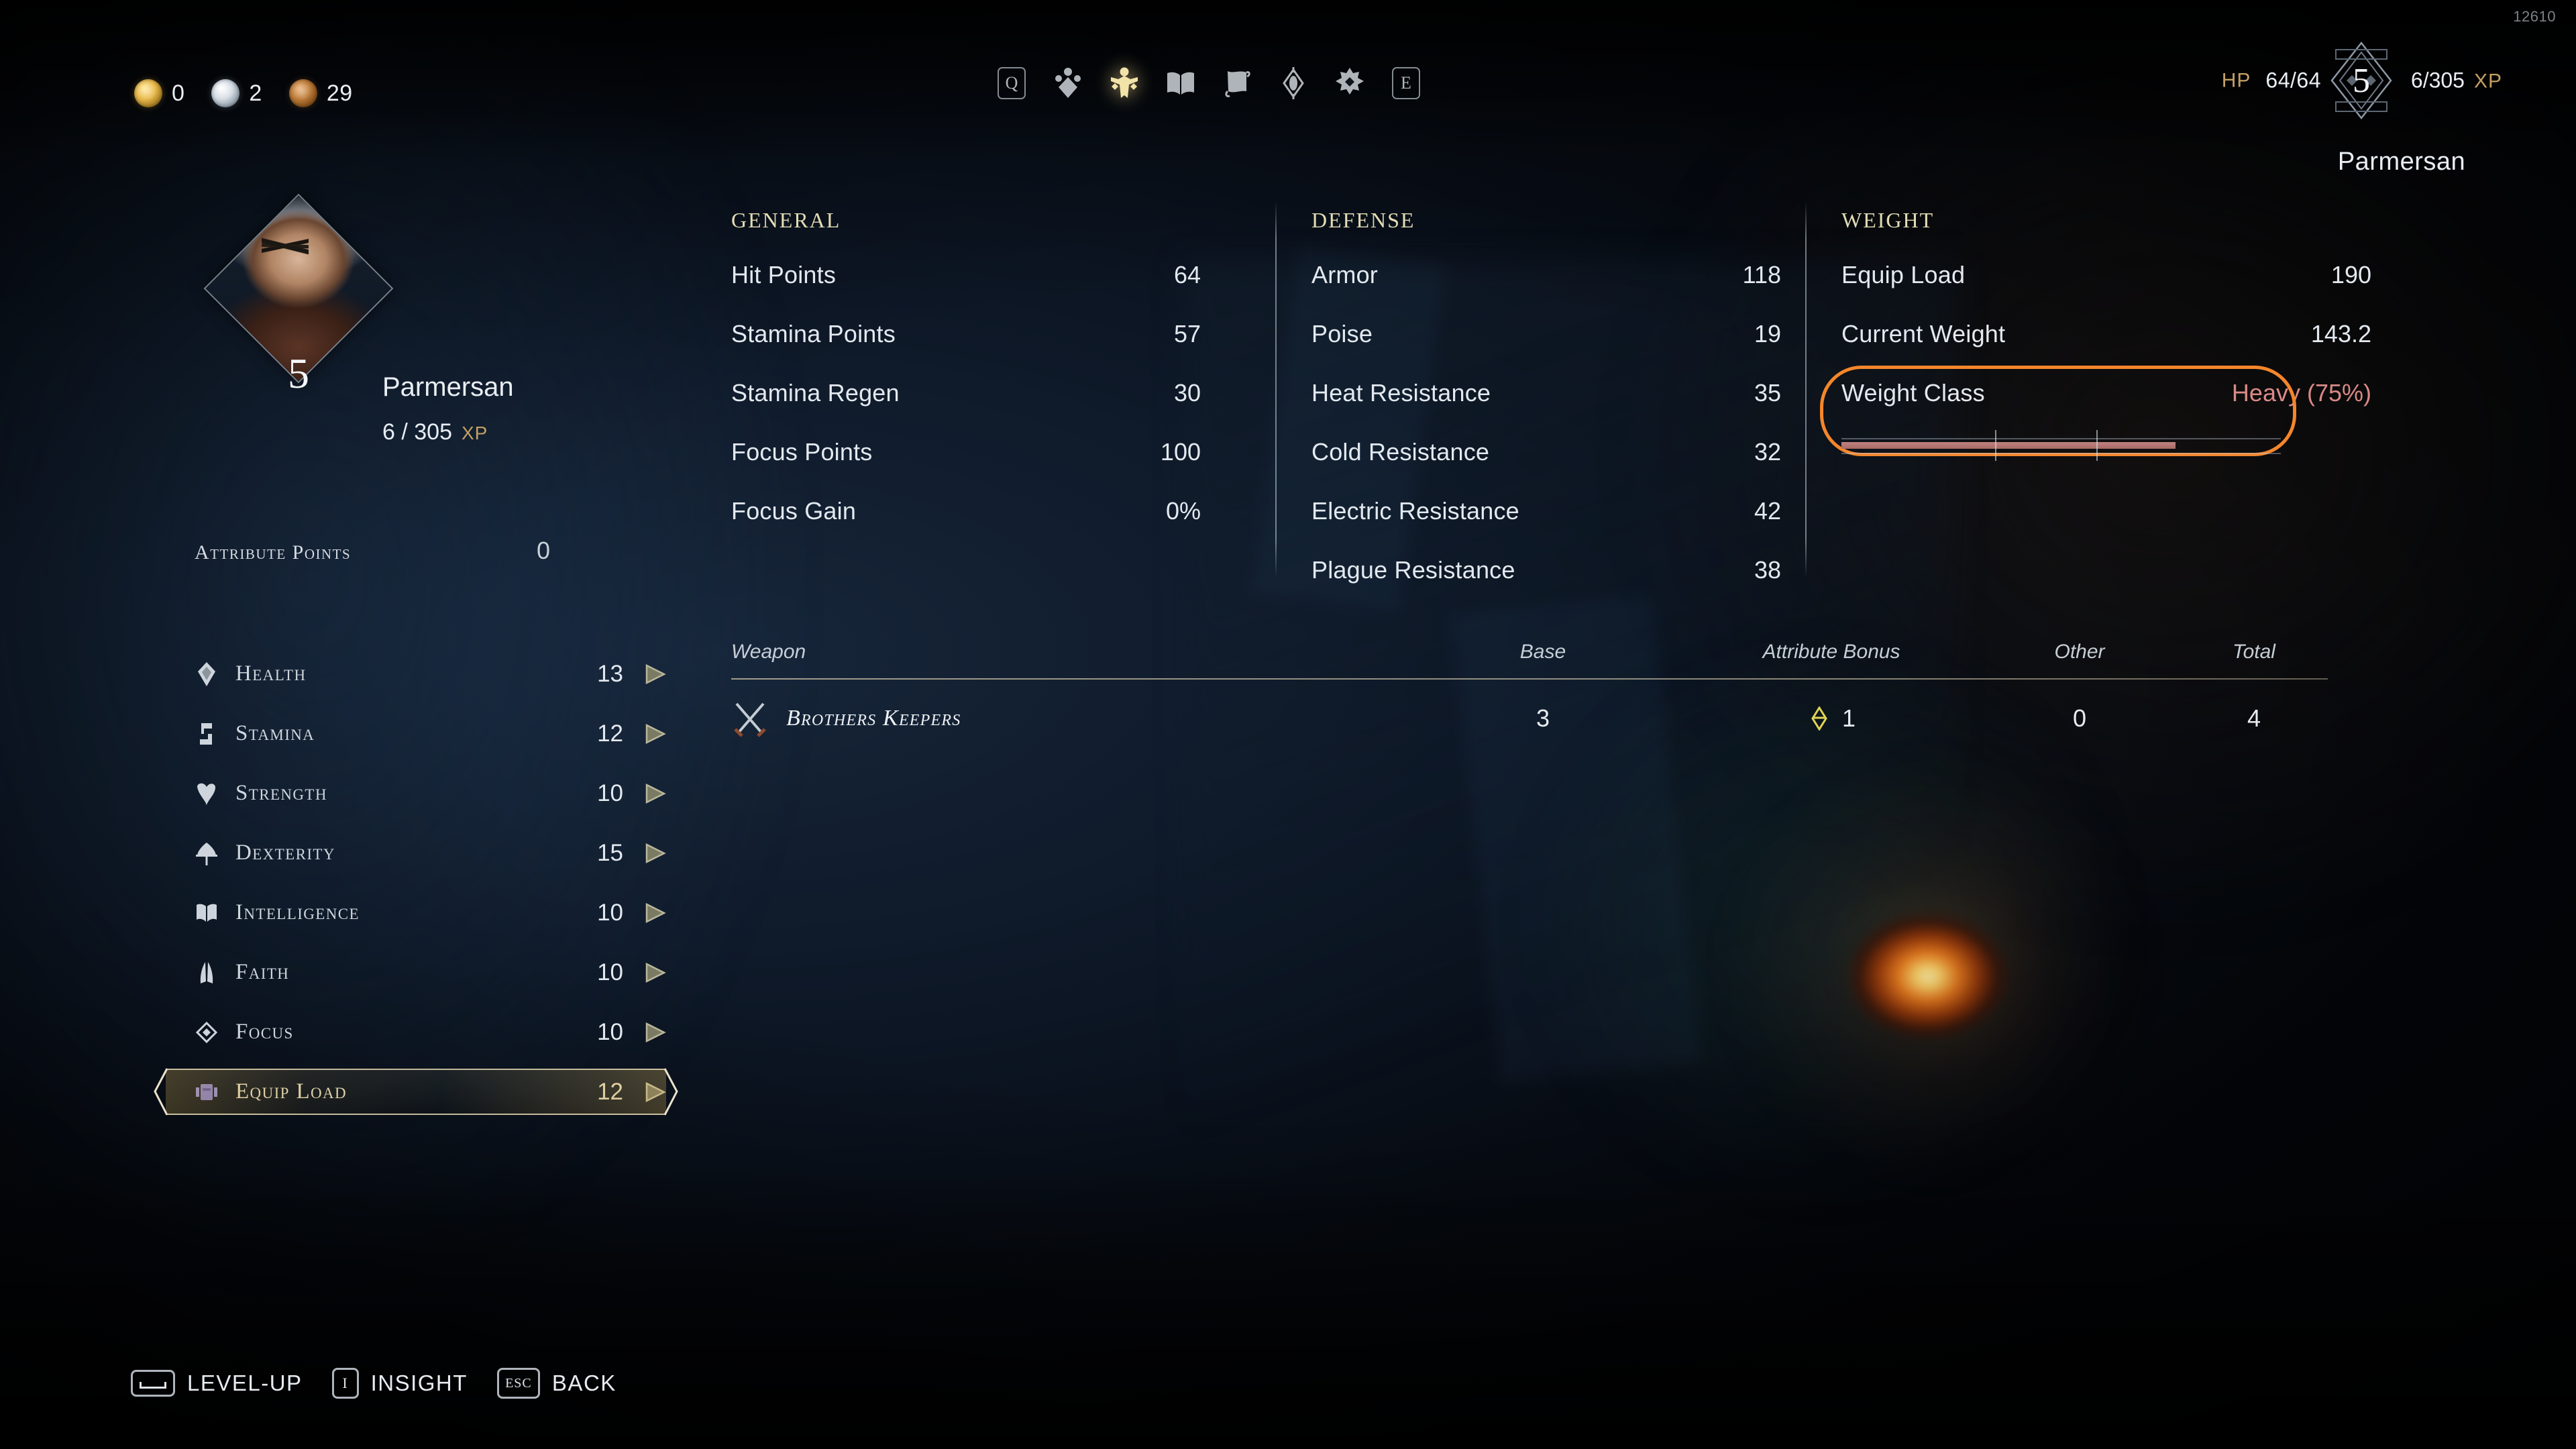 The image size is (2576, 1449). Describe the element at coordinates (1401, 393) in the screenshot. I see `stat-label: Heat Resistance` at that location.